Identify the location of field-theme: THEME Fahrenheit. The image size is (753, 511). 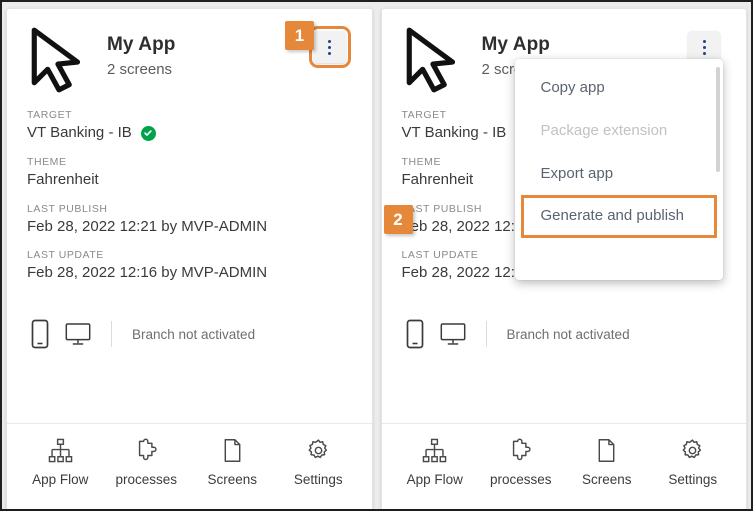
(189, 173).